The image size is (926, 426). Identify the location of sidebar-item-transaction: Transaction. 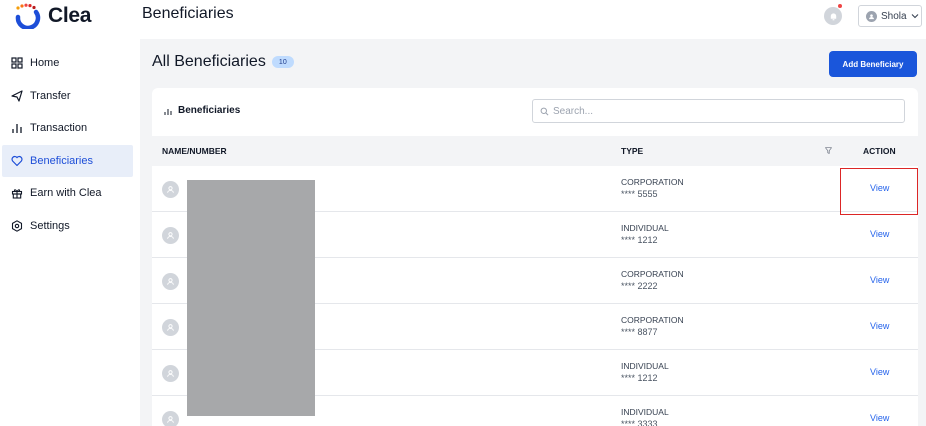
(70, 128).